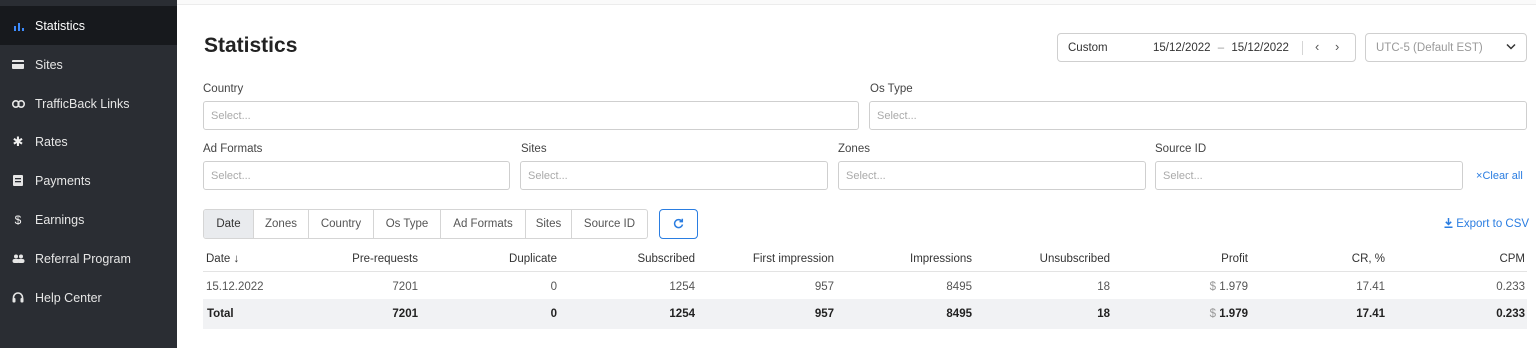 This screenshot has width=1536, height=348. Describe the element at coordinates (1429, 47) in the screenshot. I see `timezone-value: UTC-5 (Default EST)` at that location.